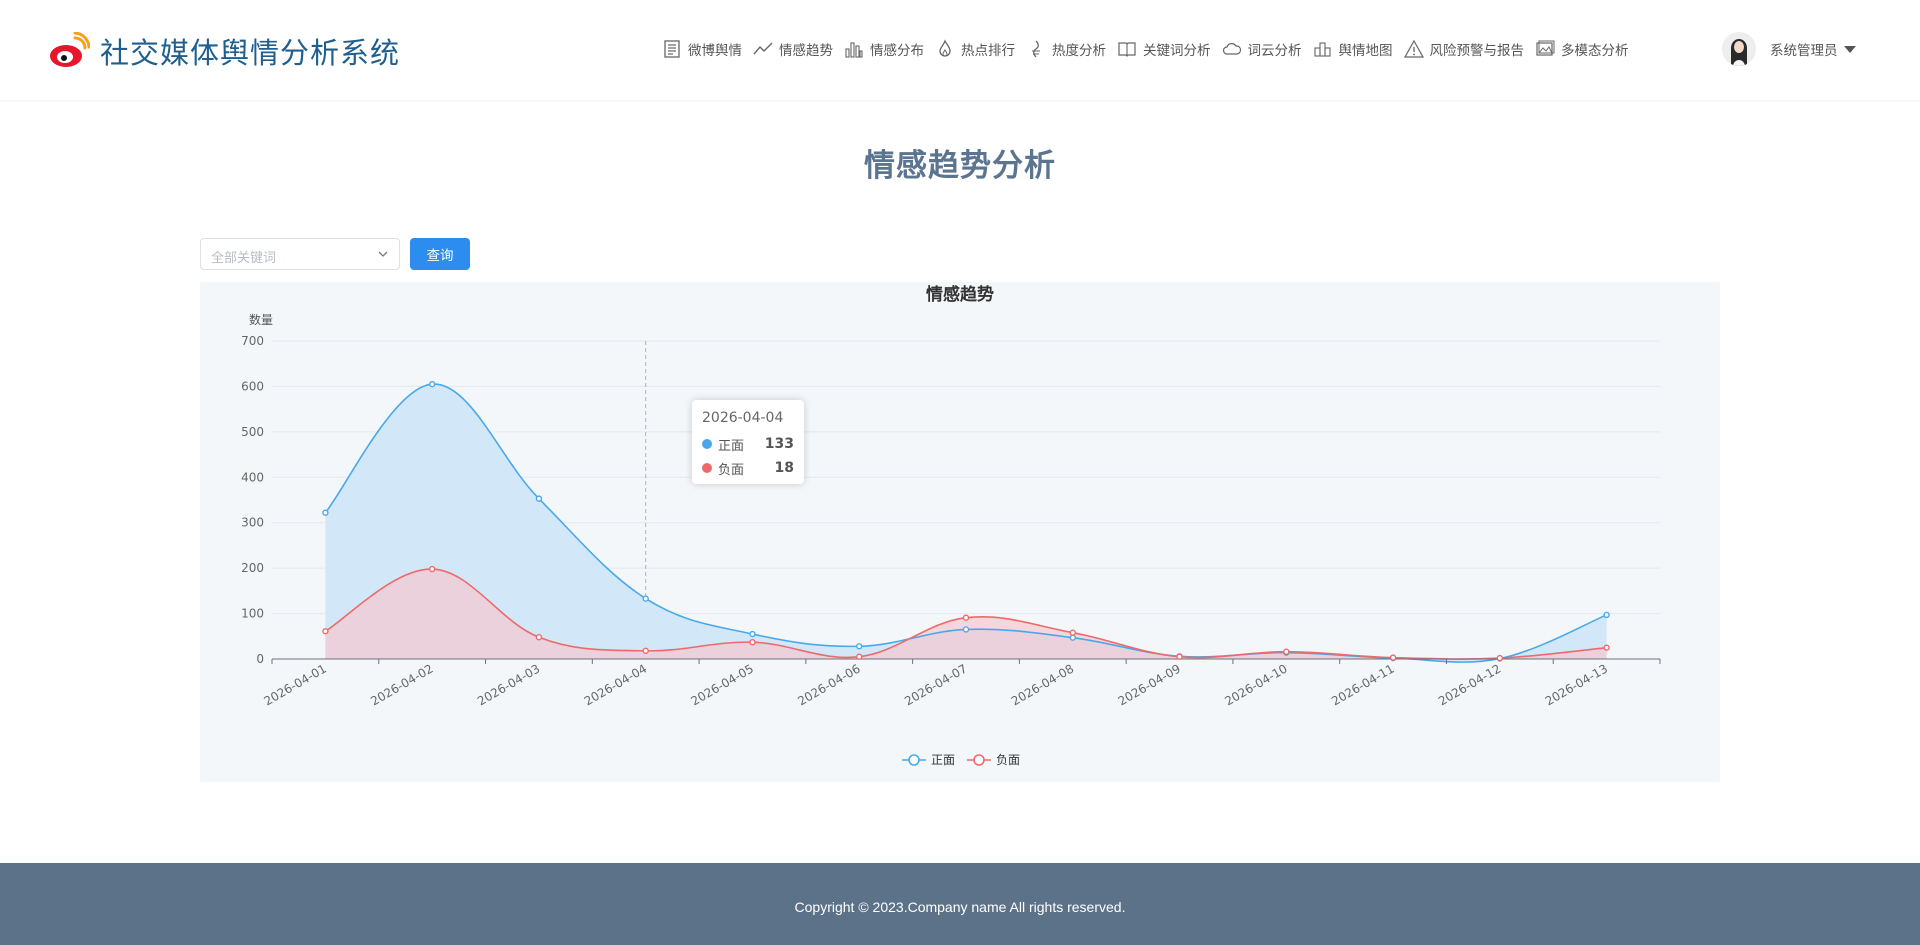 The image size is (1920, 945). I want to click on user-menu: 系统管理员, so click(1789, 49).